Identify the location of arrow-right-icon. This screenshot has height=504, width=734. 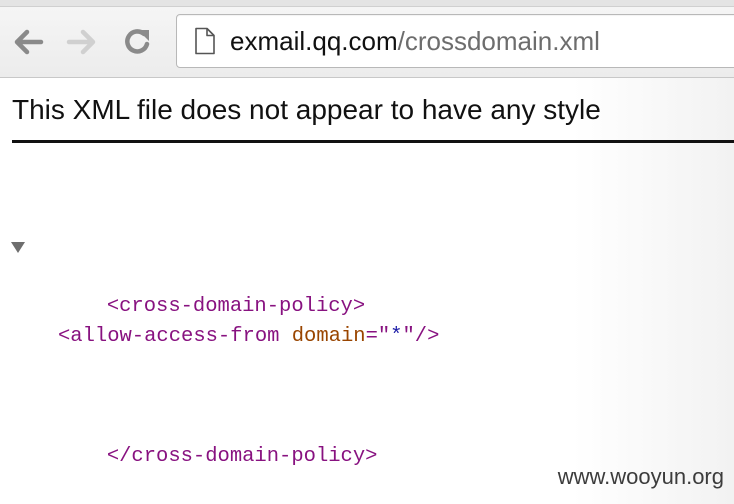
(81, 42).